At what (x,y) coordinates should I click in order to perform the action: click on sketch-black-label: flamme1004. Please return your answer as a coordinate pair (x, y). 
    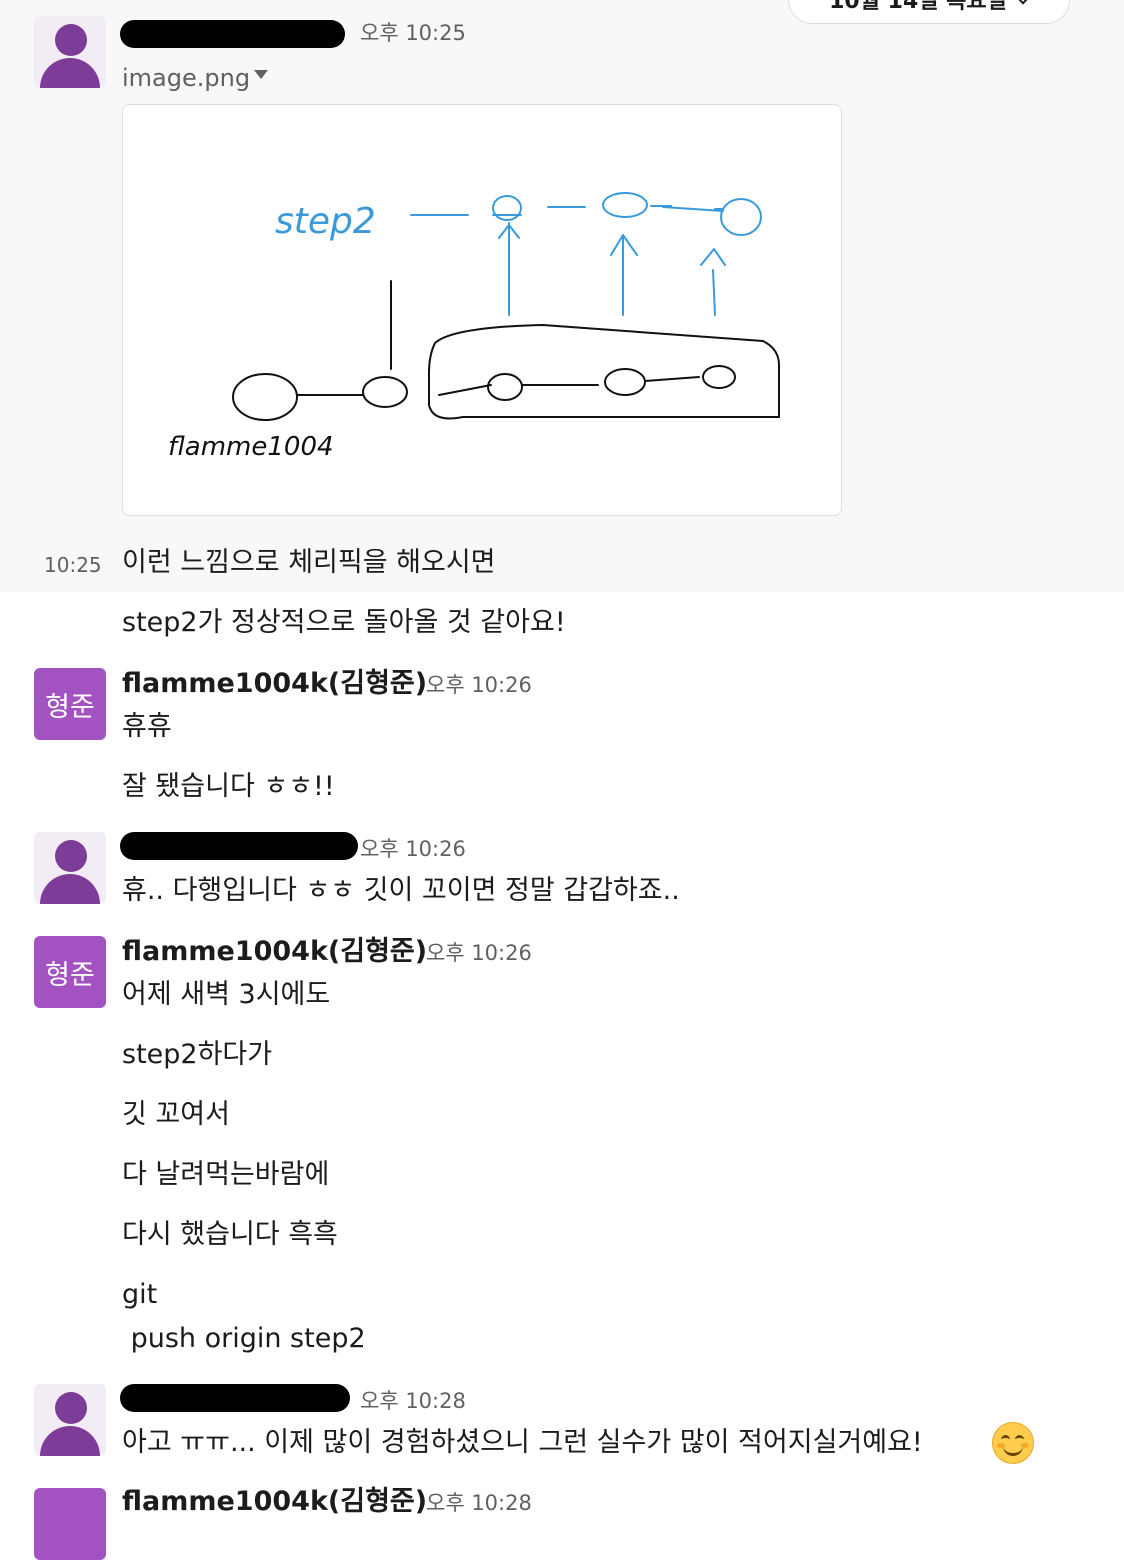
    Looking at the image, I should click on (251, 447).